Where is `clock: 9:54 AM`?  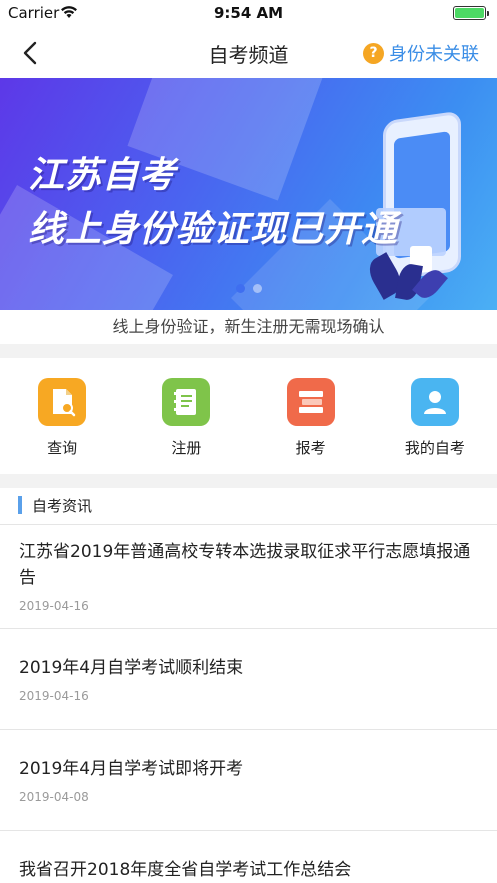
clock: 9:54 AM is located at coordinates (248, 13).